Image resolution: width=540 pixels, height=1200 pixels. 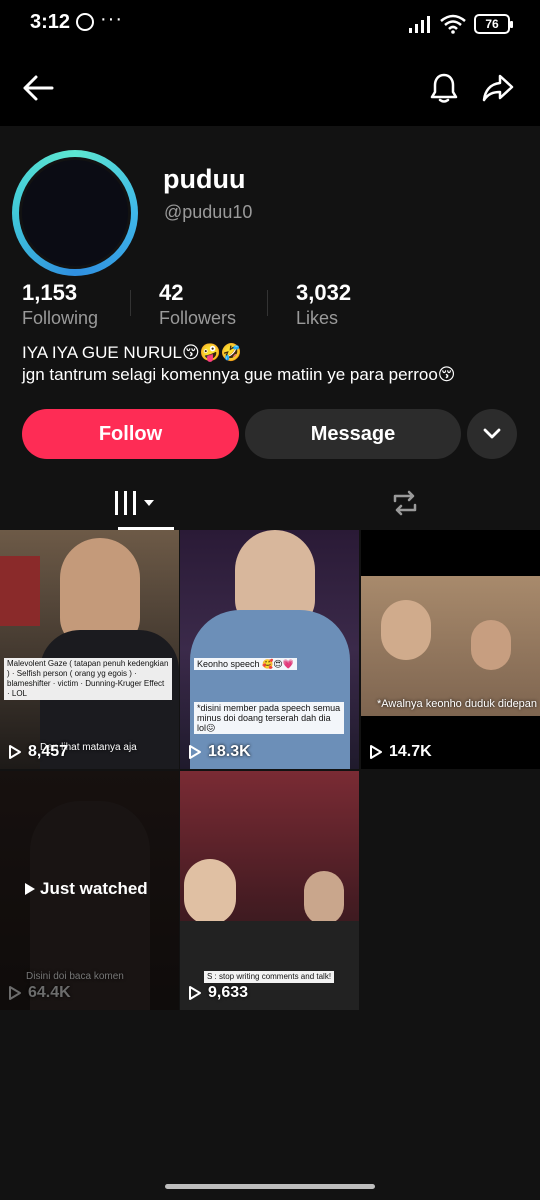 What do you see at coordinates (317, 318) in the screenshot?
I see `stat-likes-label: Likes` at bounding box center [317, 318].